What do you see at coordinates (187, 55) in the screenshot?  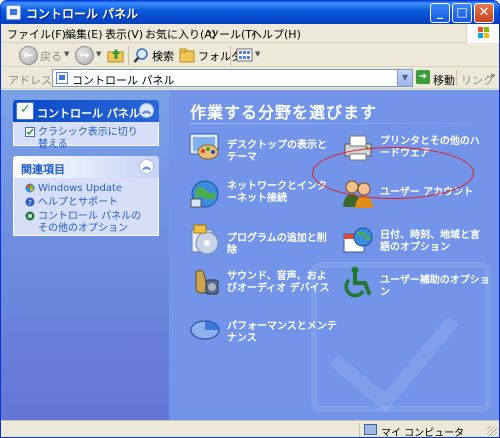 I see `folders-icon` at bounding box center [187, 55].